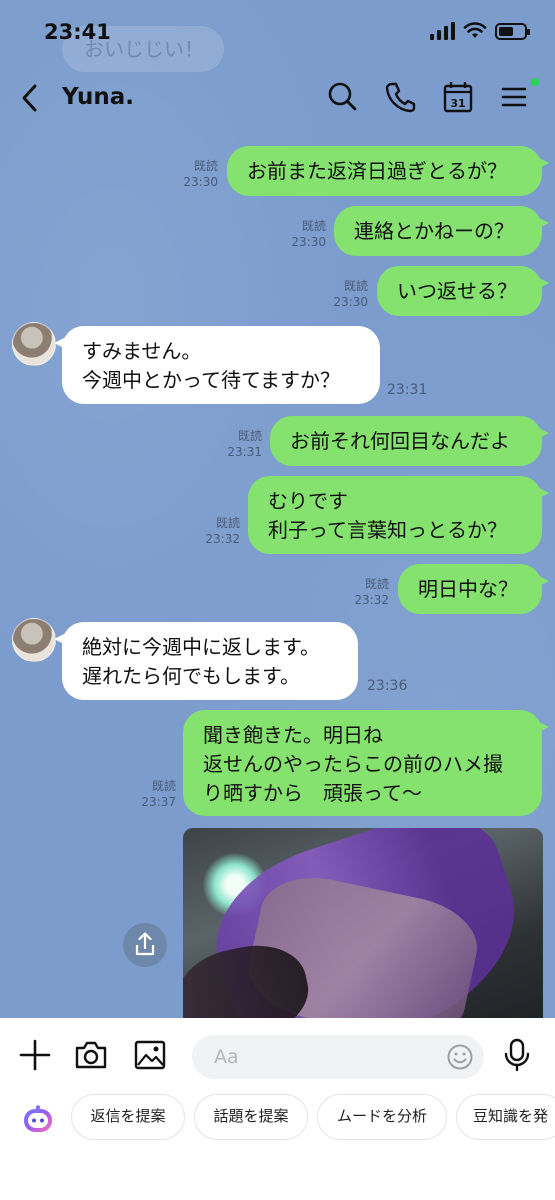 The height and width of the screenshot is (1200, 555). Describe the element at coordinates (407, 390) in the screenshot. I see `message-time: 23:31` at that location.